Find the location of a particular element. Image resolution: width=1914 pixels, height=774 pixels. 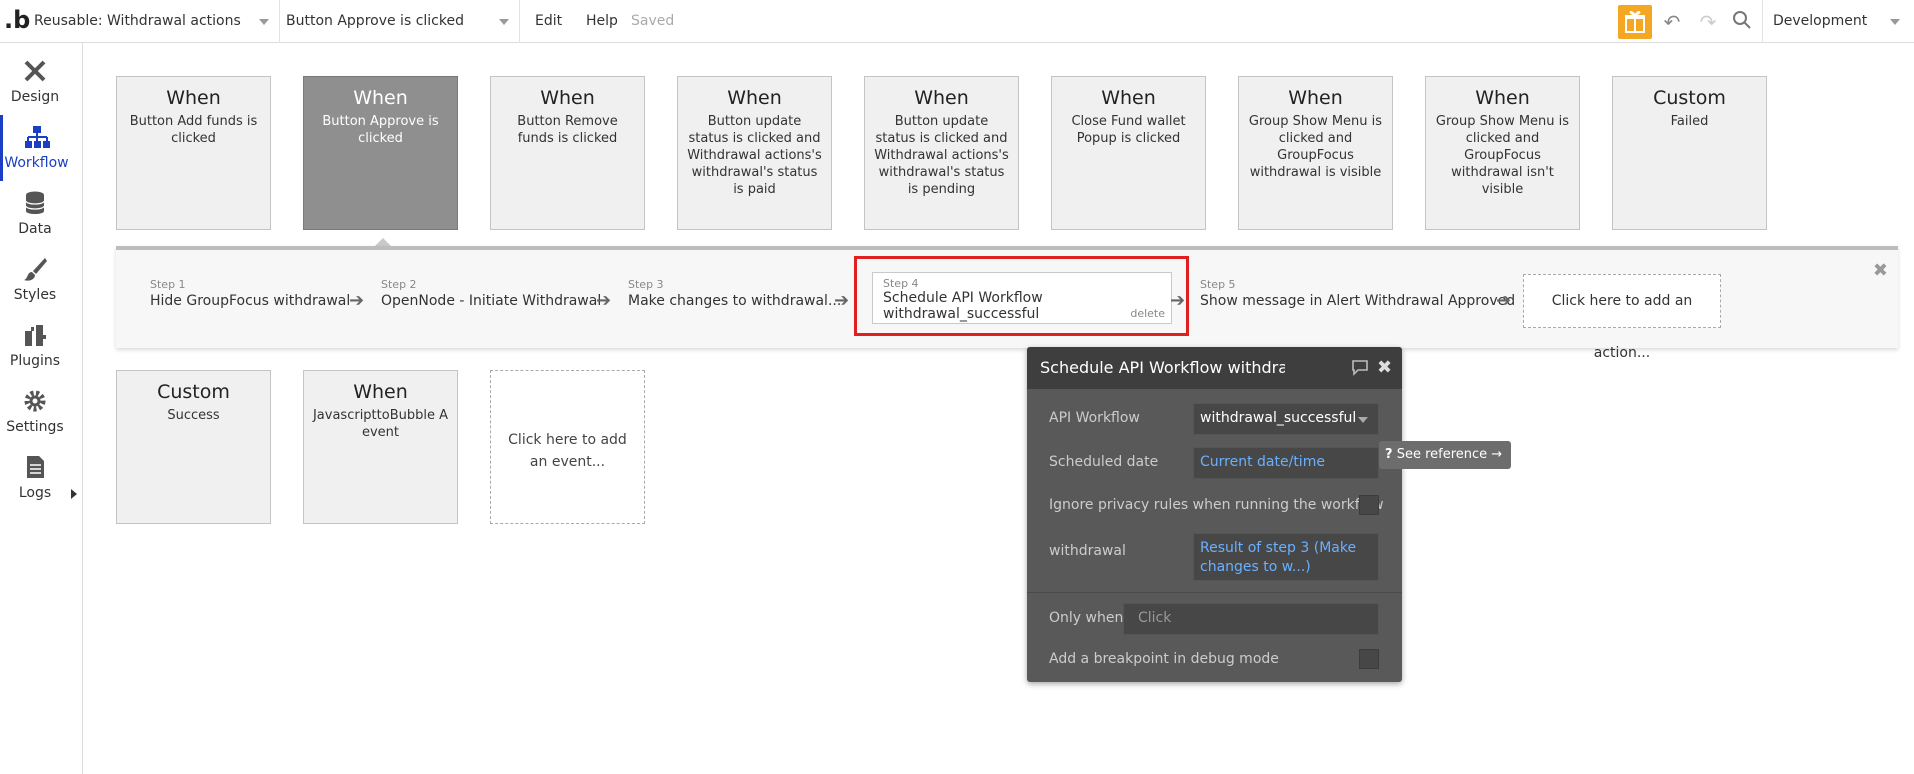

only-when-input: Click is located at coordinates (1251, 619).